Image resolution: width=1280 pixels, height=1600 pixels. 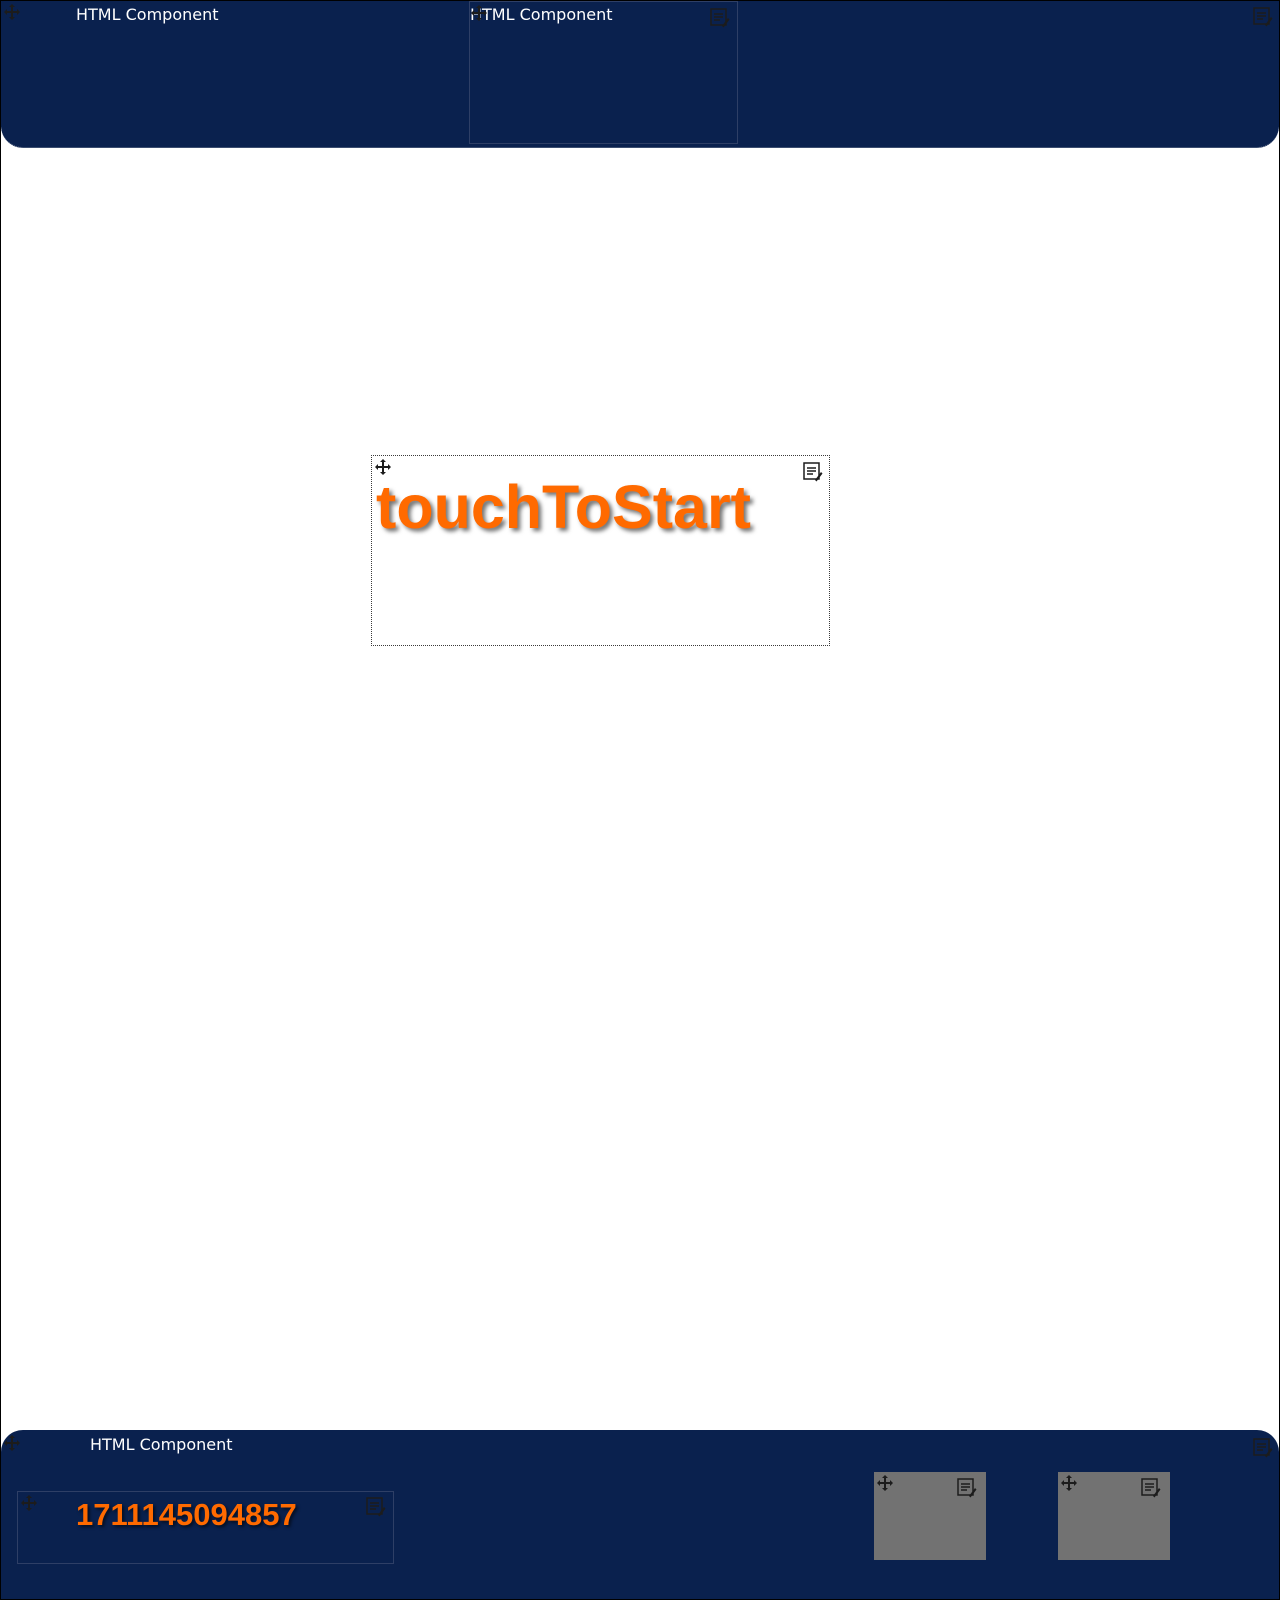 What do you see at coordinates (600, 550) in the screenshot?
I see `start-component: touchToStart` at bounding box center [600, 550].